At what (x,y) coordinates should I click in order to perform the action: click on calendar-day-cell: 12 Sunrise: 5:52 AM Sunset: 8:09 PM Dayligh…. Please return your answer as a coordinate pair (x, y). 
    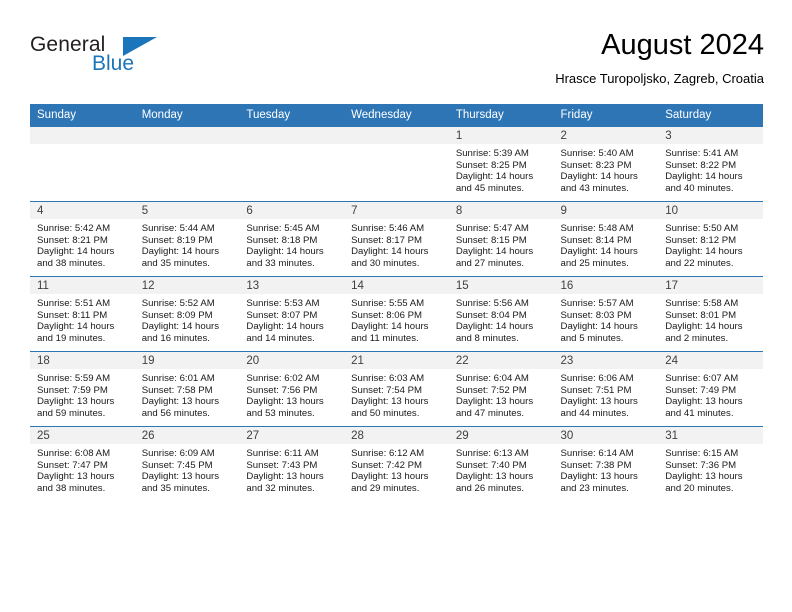
    Looking at the image, I should click on (187, 314).